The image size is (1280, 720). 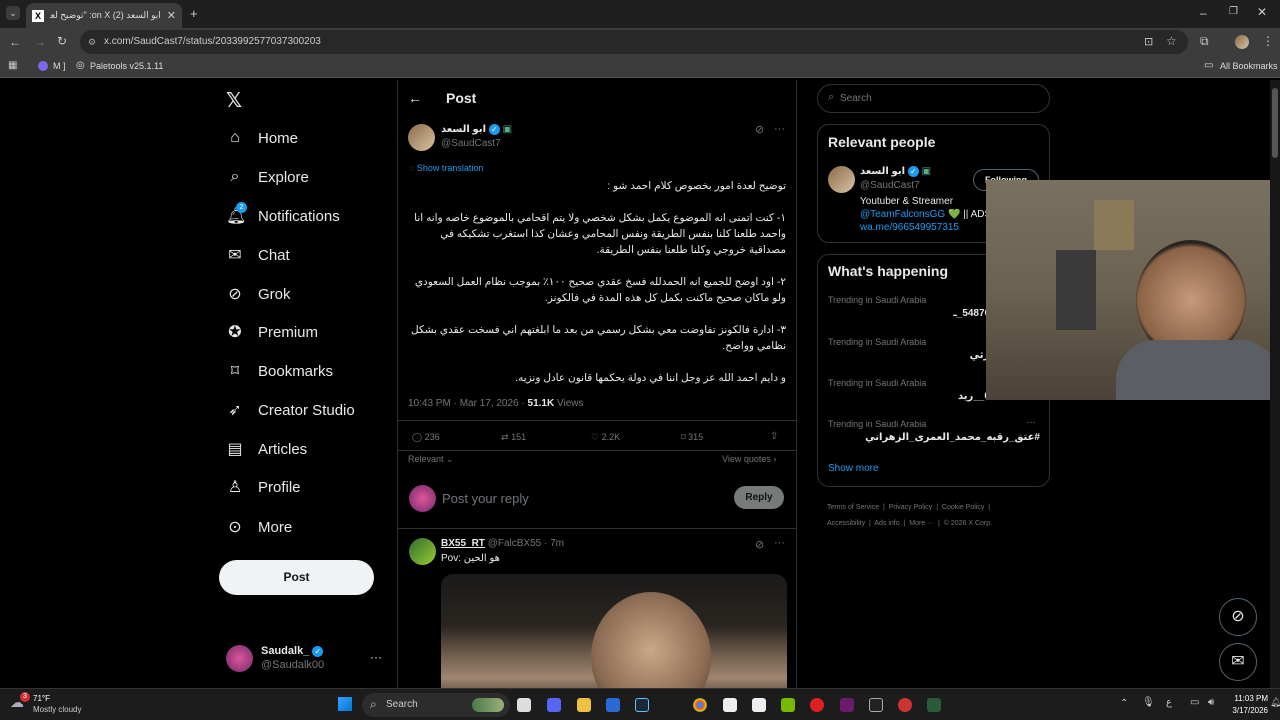 What do you see at coordinates (1238, 662) in the screenshot?
I see `messages-float-icon: ✉` at bounding box center [1238, 662].